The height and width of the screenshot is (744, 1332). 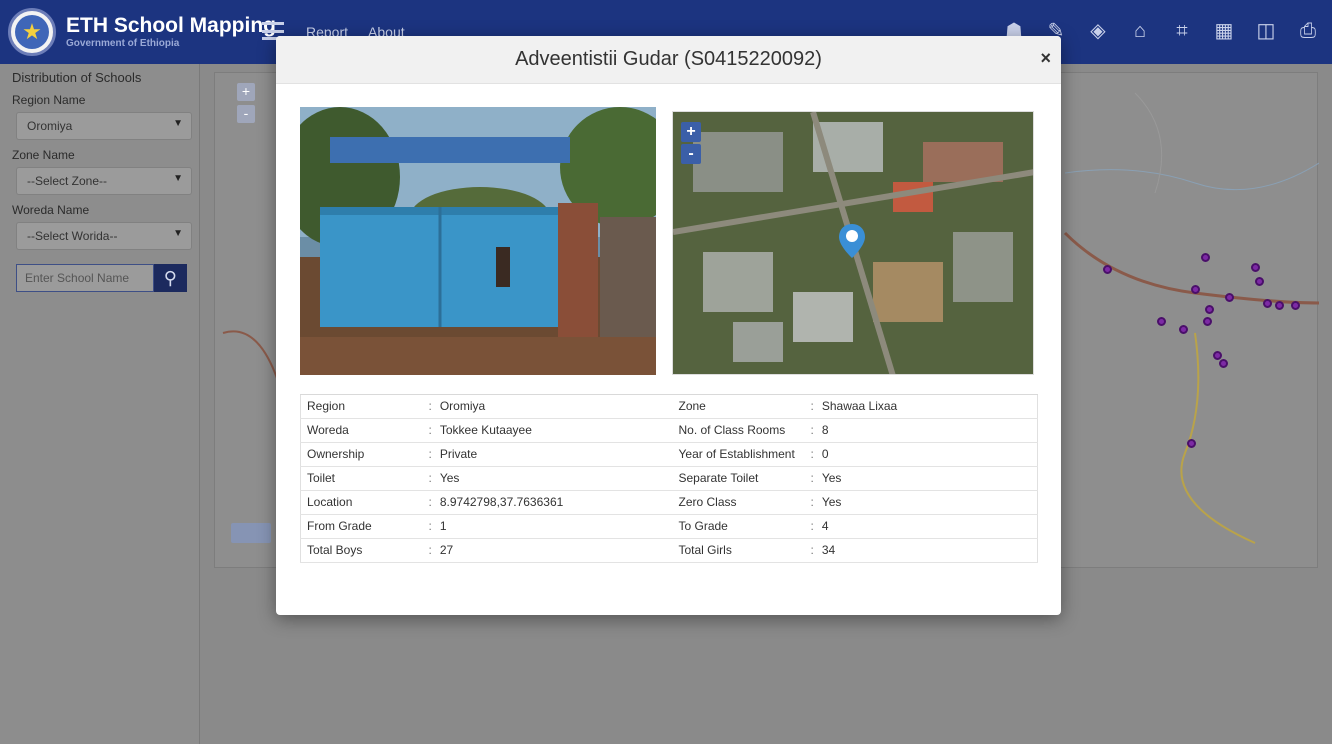 What do you see at coordinates (825, 526) in the screenshot?
I see `info-value: 4` at bounding box center [825, 526].